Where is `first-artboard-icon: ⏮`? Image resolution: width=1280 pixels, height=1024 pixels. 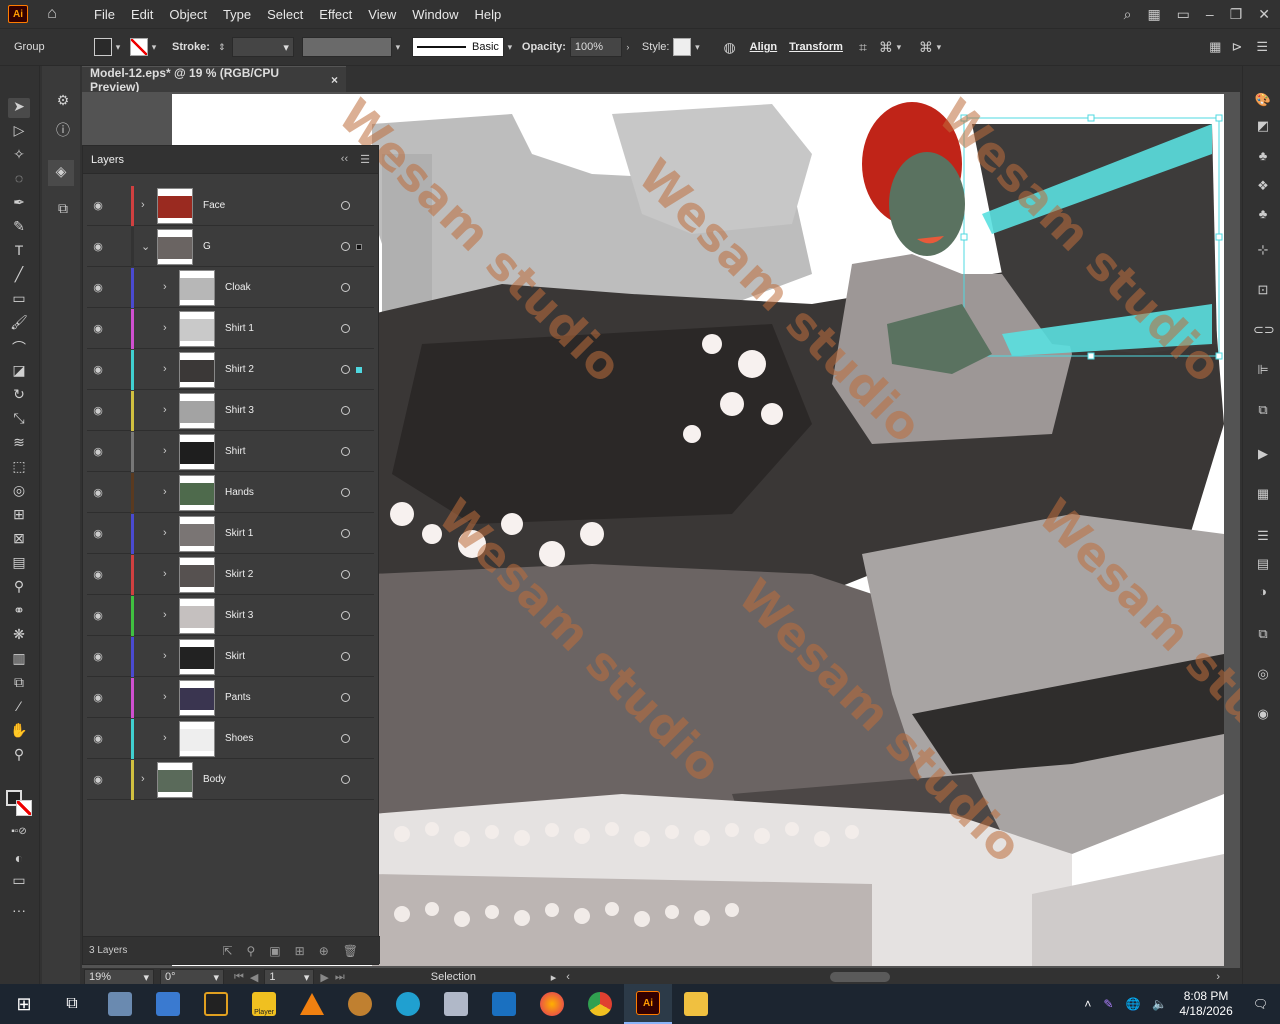
first-artboard-icon: ⏮ is located at coordinates (239, 977).